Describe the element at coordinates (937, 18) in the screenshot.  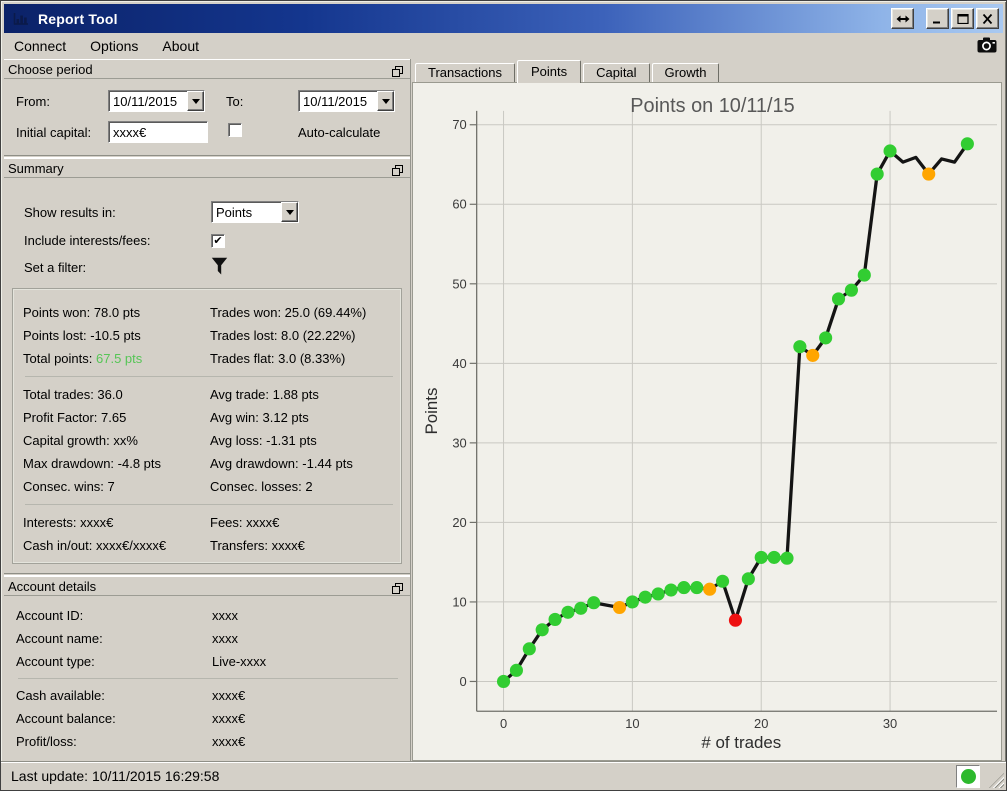
I see `minimize-button` at that location.